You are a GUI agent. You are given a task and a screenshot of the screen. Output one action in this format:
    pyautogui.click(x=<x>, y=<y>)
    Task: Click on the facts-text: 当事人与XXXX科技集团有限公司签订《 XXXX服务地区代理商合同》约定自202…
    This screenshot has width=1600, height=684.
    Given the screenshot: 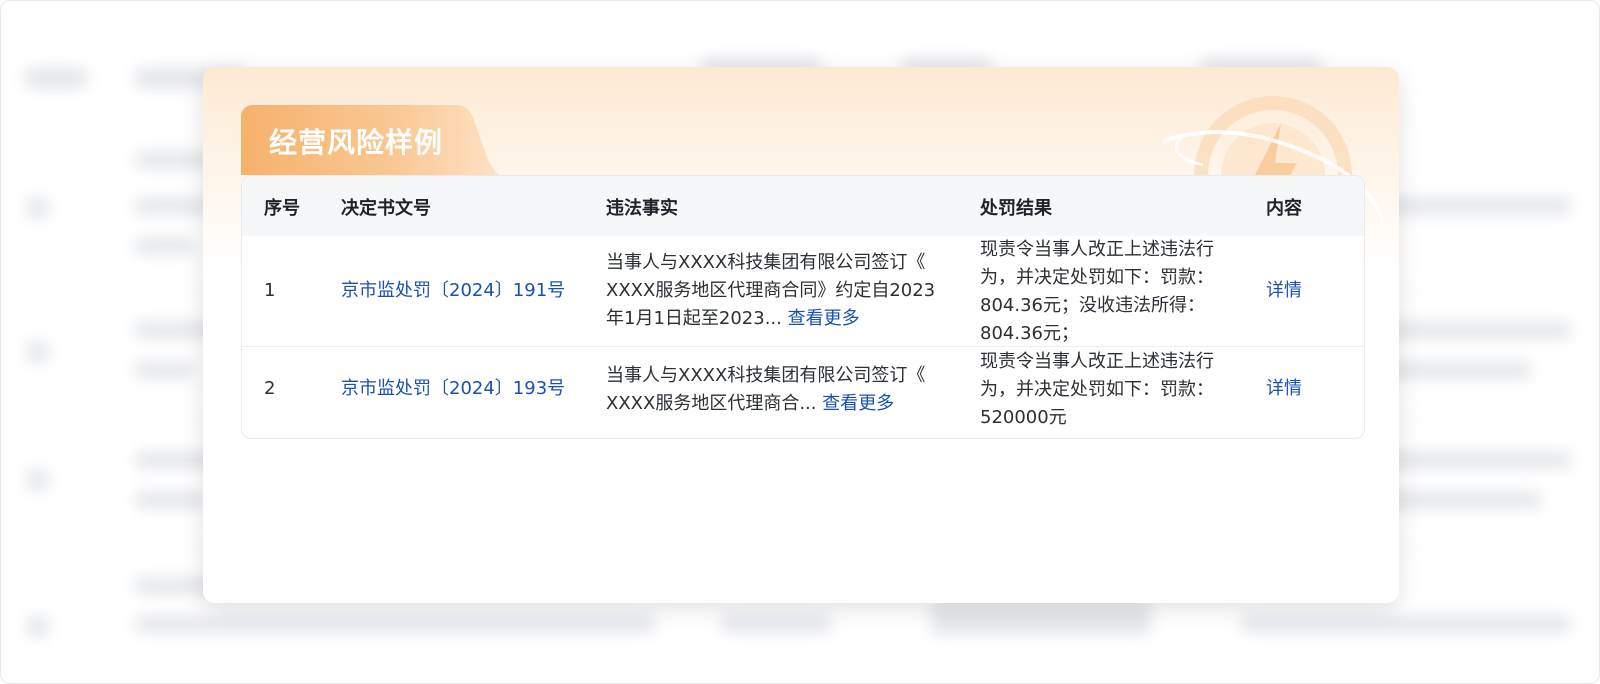 What is the action you would take?
    pyautogui.click(x=771, y=290)
    